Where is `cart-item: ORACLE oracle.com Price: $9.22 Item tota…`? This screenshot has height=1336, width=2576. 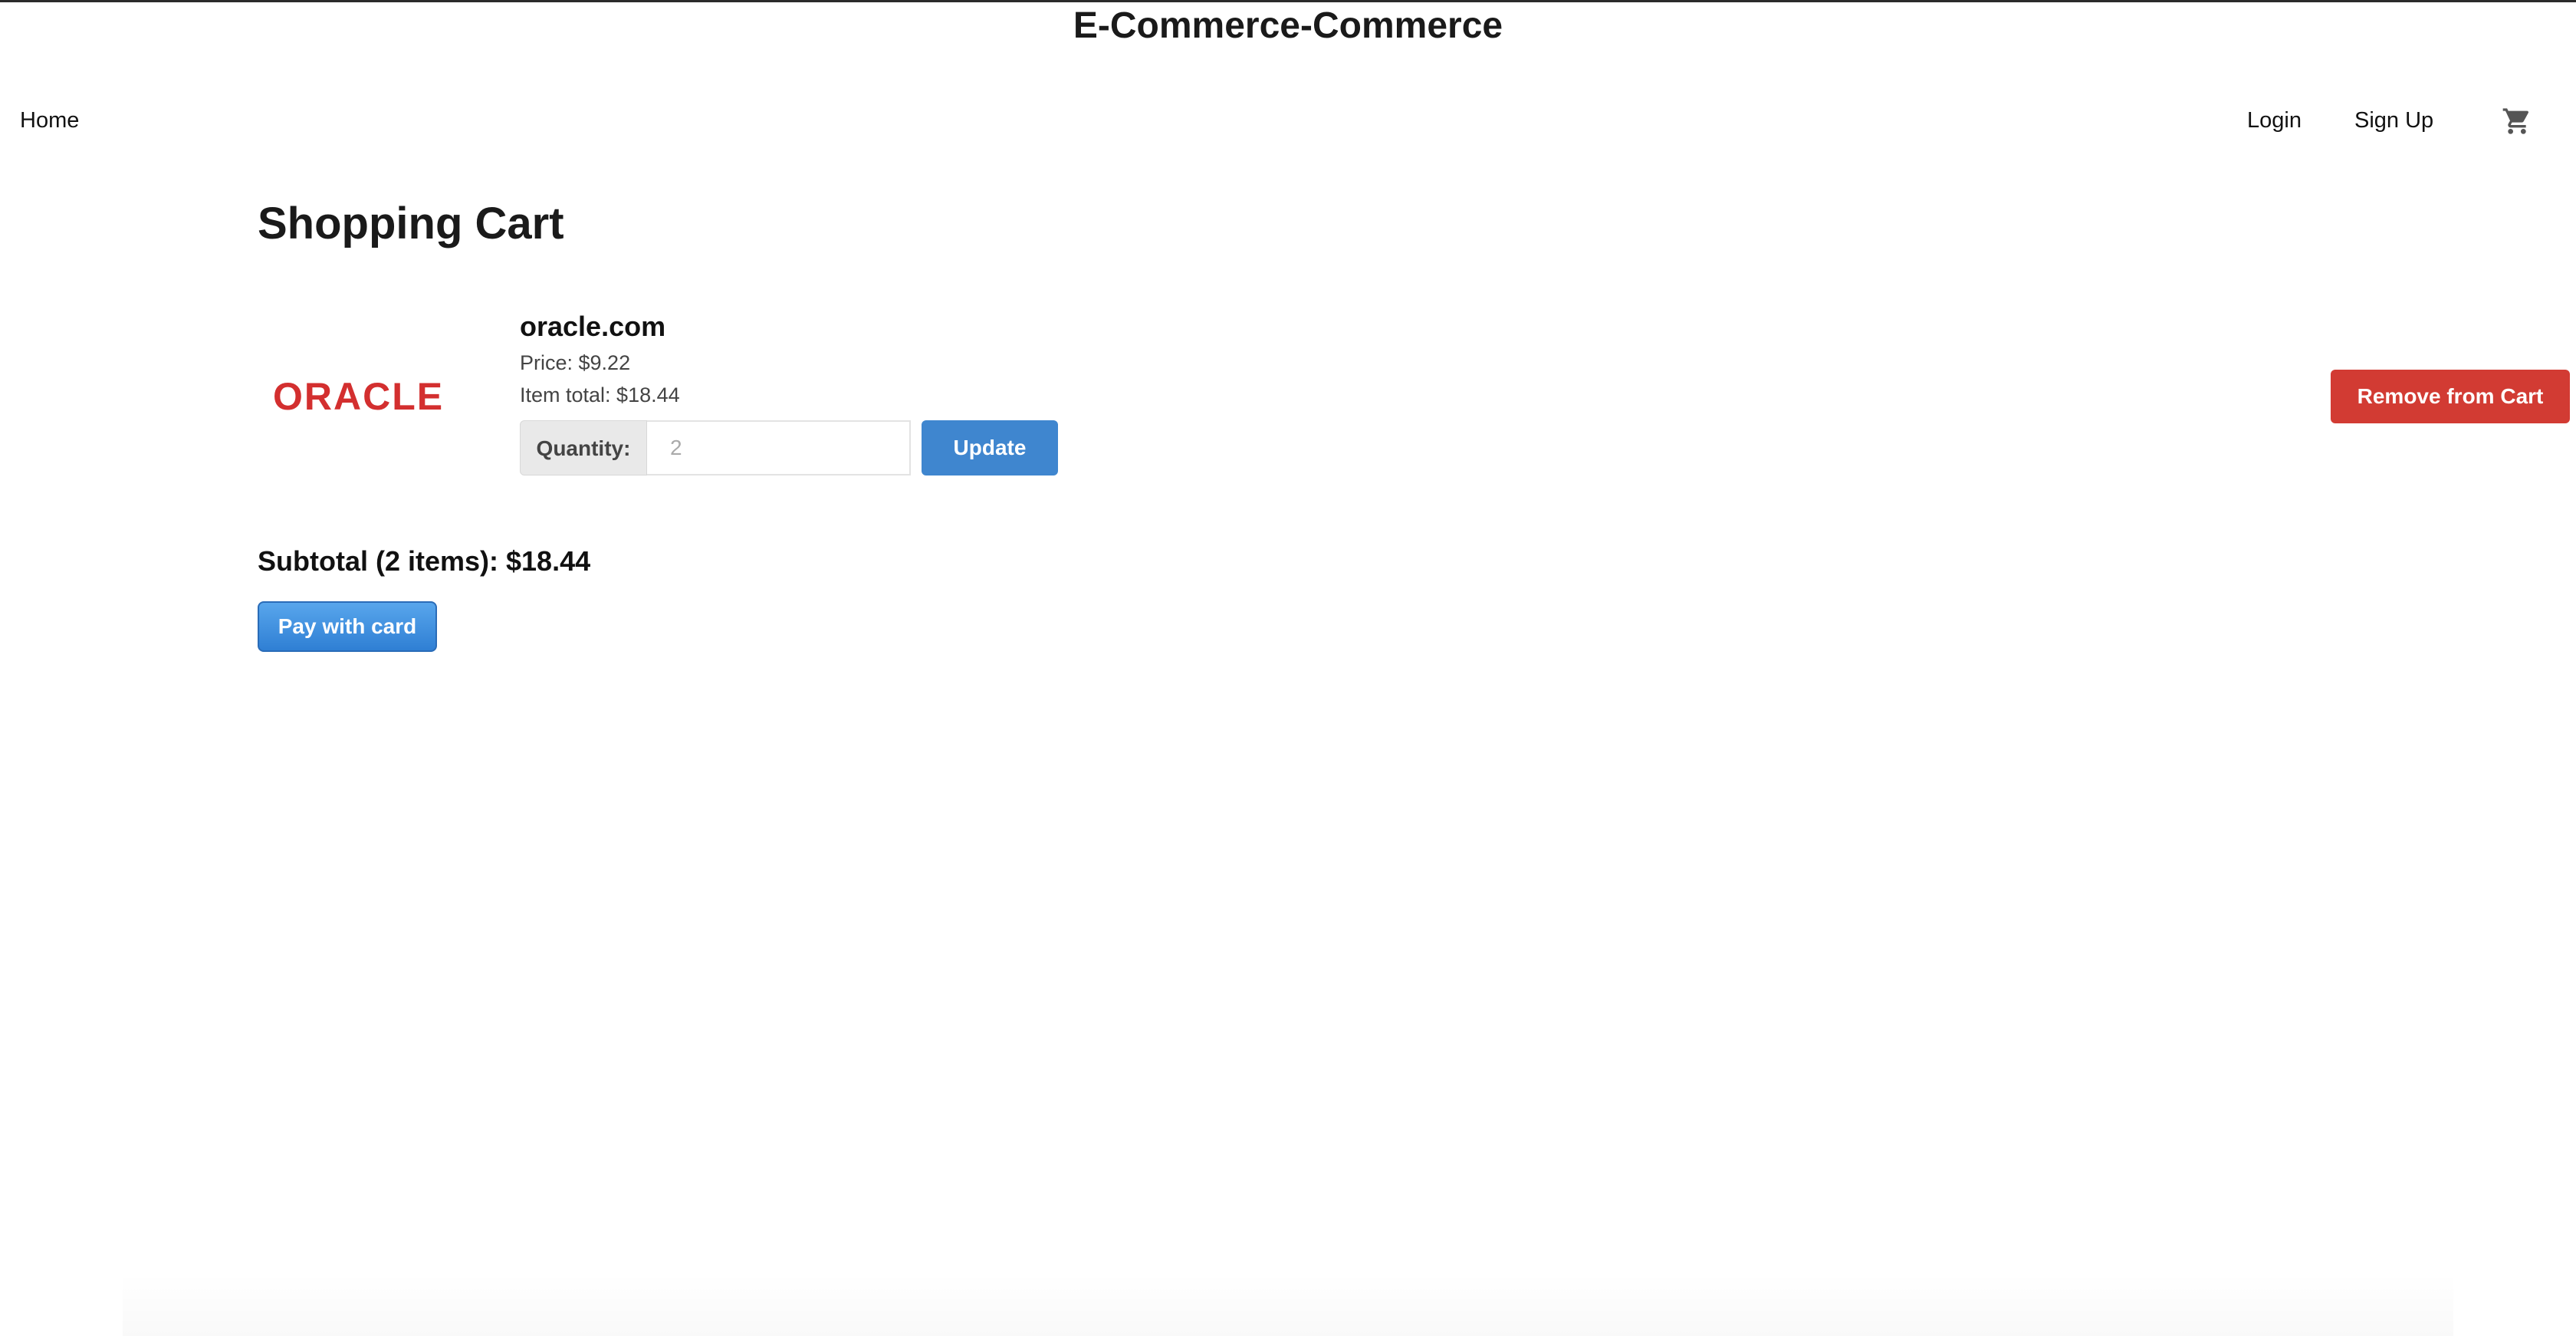
cart-item: ORACLE oracle.com Price: $9.22 Item tota… is located at coordinates (1414, 395).